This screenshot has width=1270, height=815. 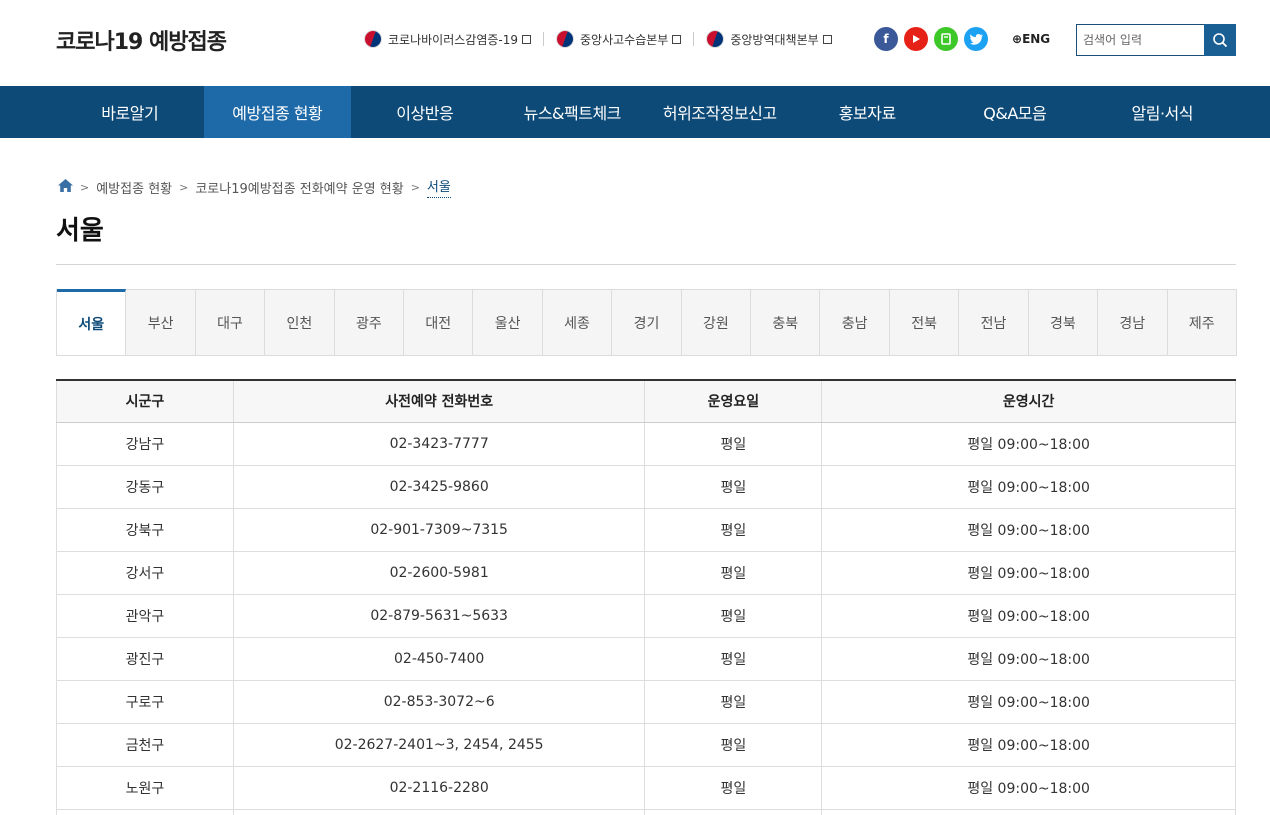 What do you see at coordinates (439, 444) in the screenshot?
I see `table-cell: 02-3423-7777` at bounding box center [439, 444].